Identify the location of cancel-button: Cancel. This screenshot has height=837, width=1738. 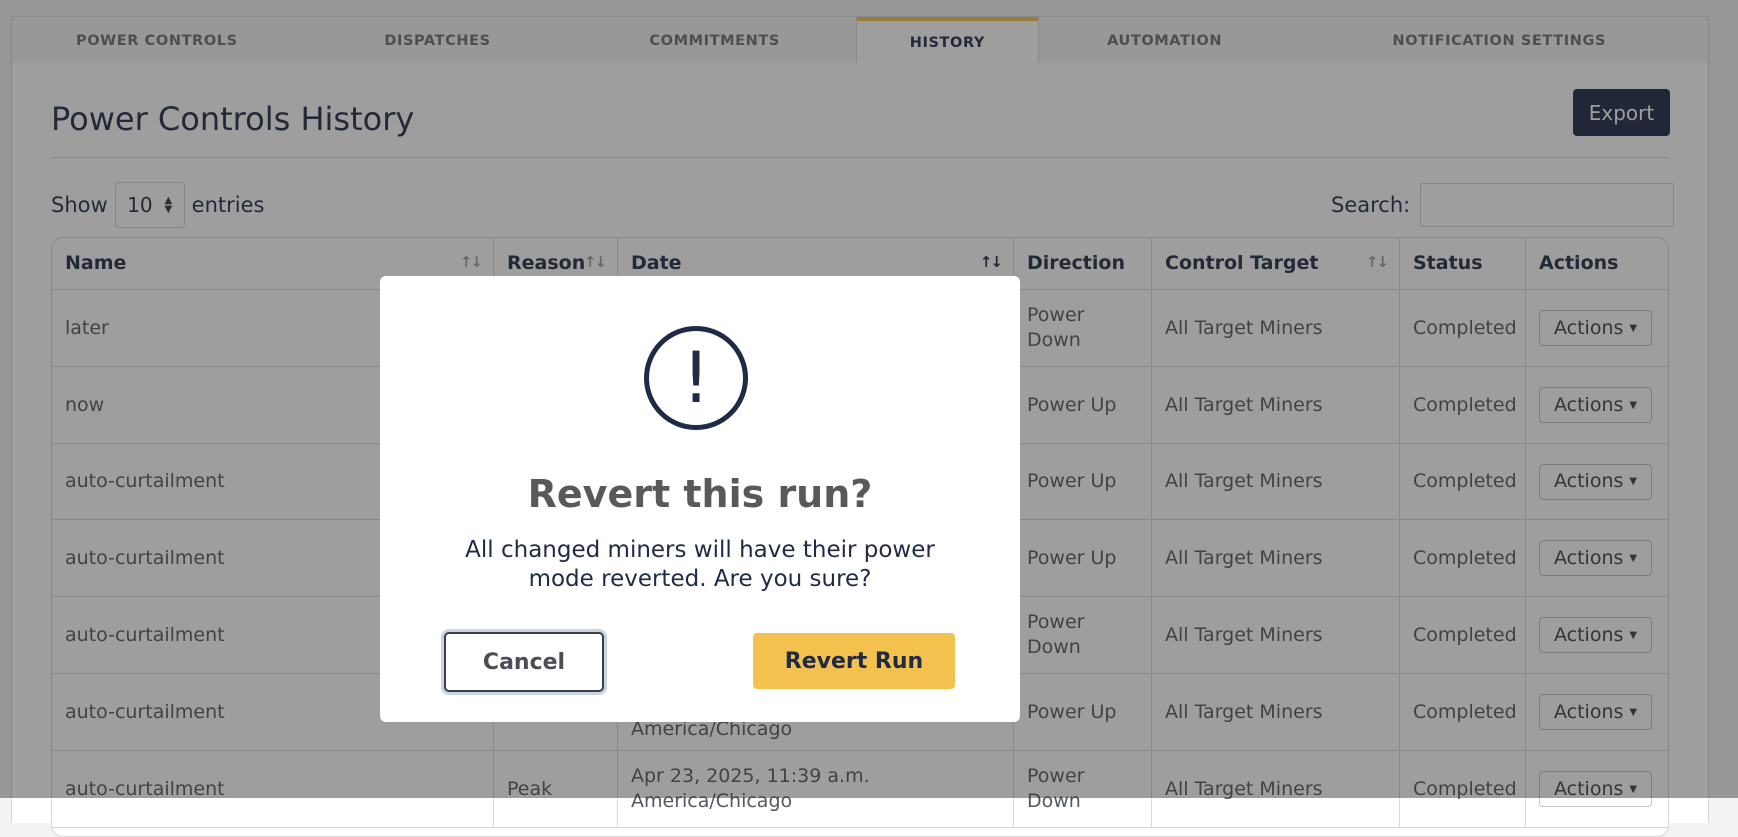
(524, 662).